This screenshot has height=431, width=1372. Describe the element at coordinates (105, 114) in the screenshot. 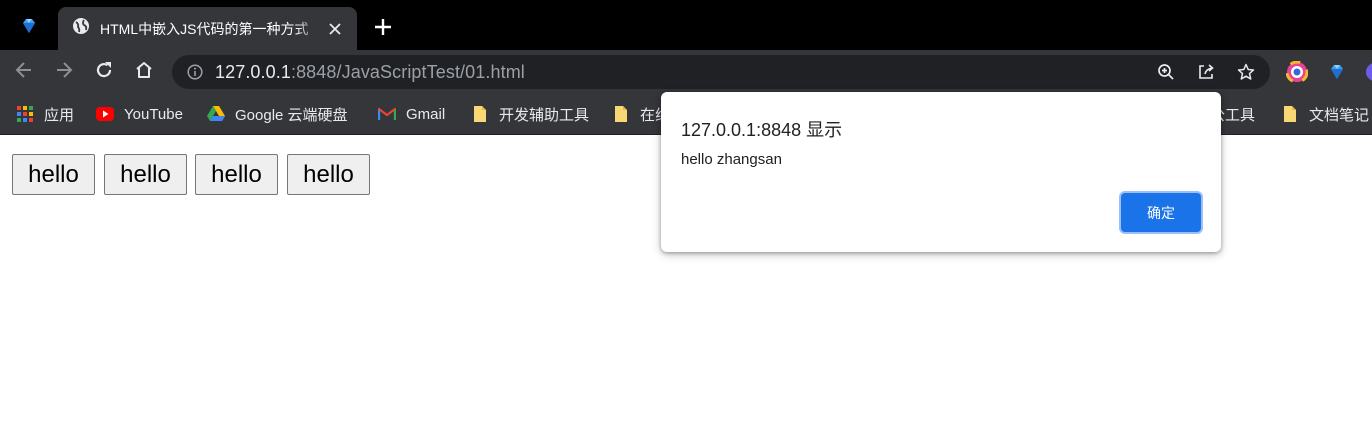

I see `youtube-icon` at that location.